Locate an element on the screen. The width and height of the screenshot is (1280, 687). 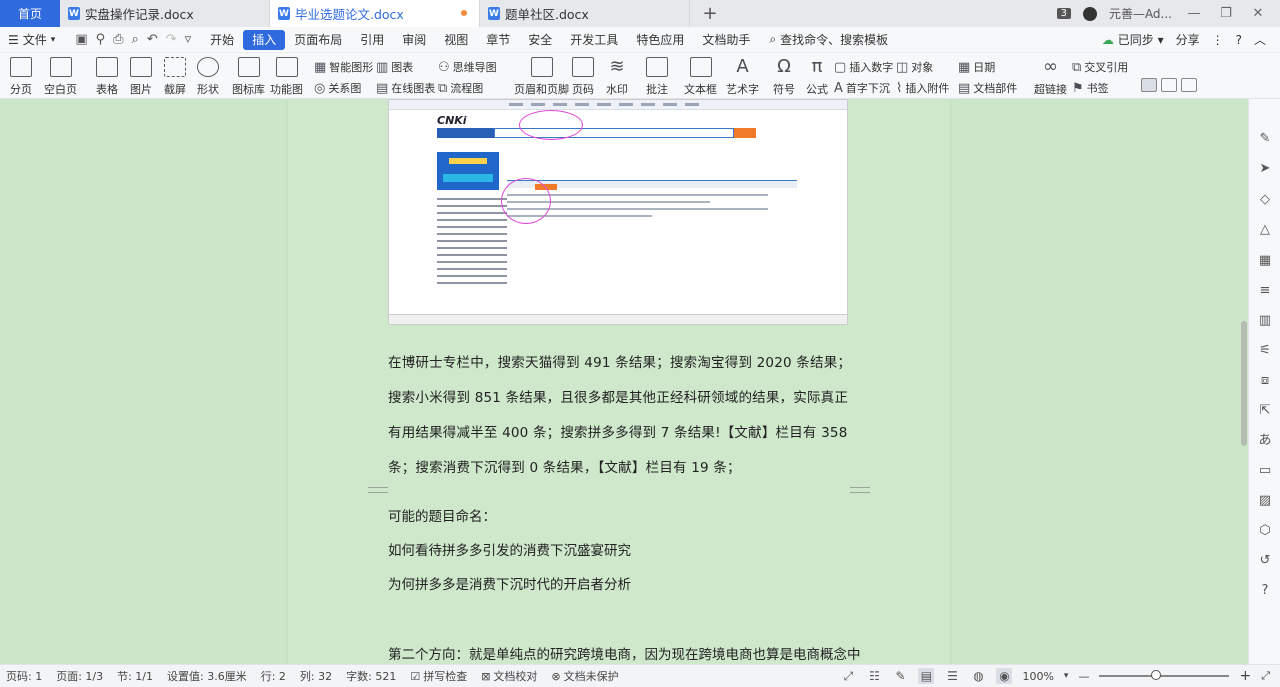
doc-proof-button: ⊠ 文档校对 is located at coordinates (509, 676).